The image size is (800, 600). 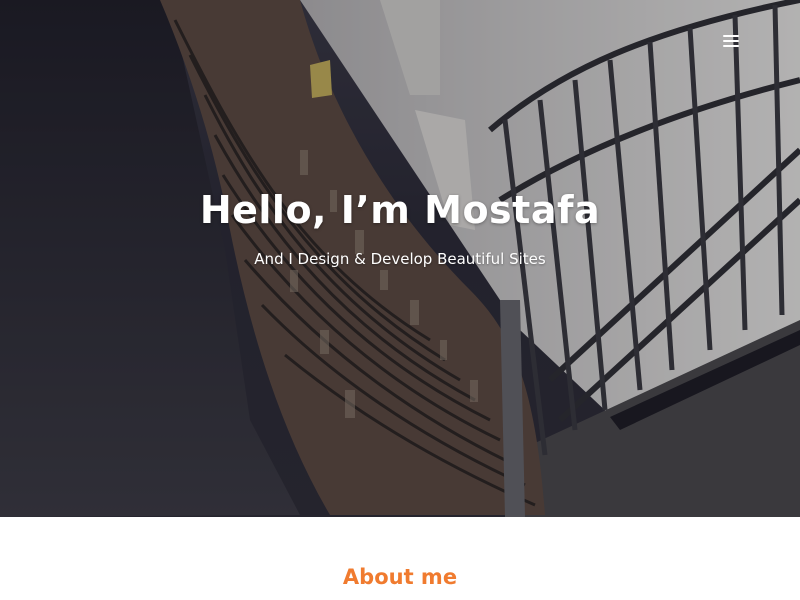 I want to click on hamburger-menu-icon, so click(x=731, y=41).